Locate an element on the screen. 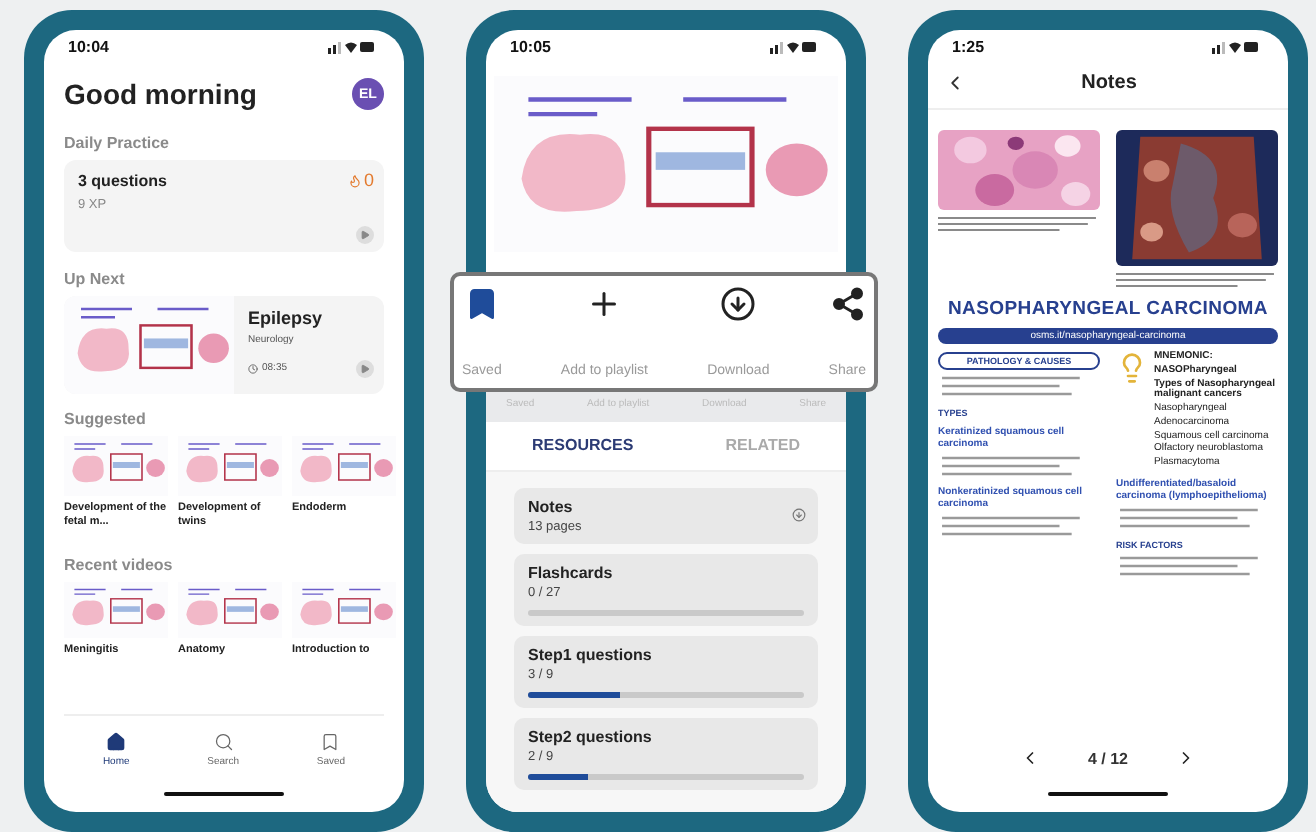 The height and width of the screenshot is (832, 1316). page-indicator: 4 / 12 is located at coordinates (1107, 758).